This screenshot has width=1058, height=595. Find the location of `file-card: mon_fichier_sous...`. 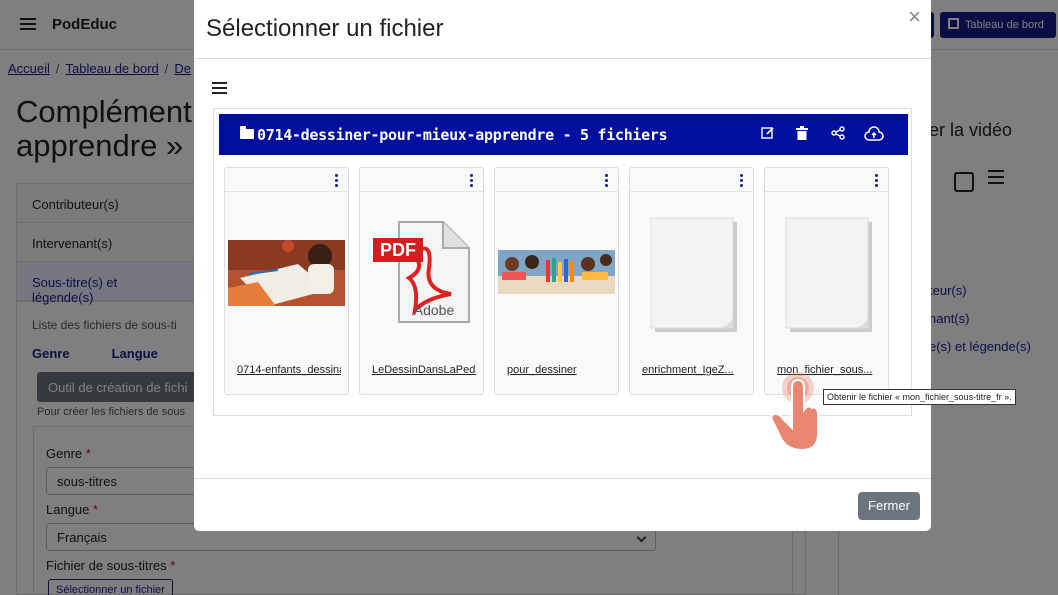

file-card: mon_fichier_sous... is located at coordinates (826, 281).